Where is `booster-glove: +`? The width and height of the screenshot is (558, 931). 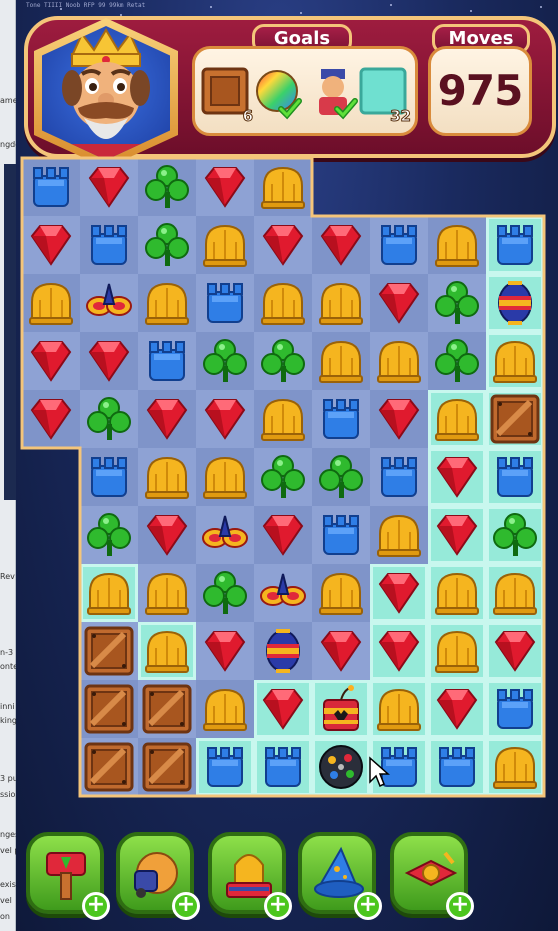
booster-glove: + is located at coordinates (158, 876).